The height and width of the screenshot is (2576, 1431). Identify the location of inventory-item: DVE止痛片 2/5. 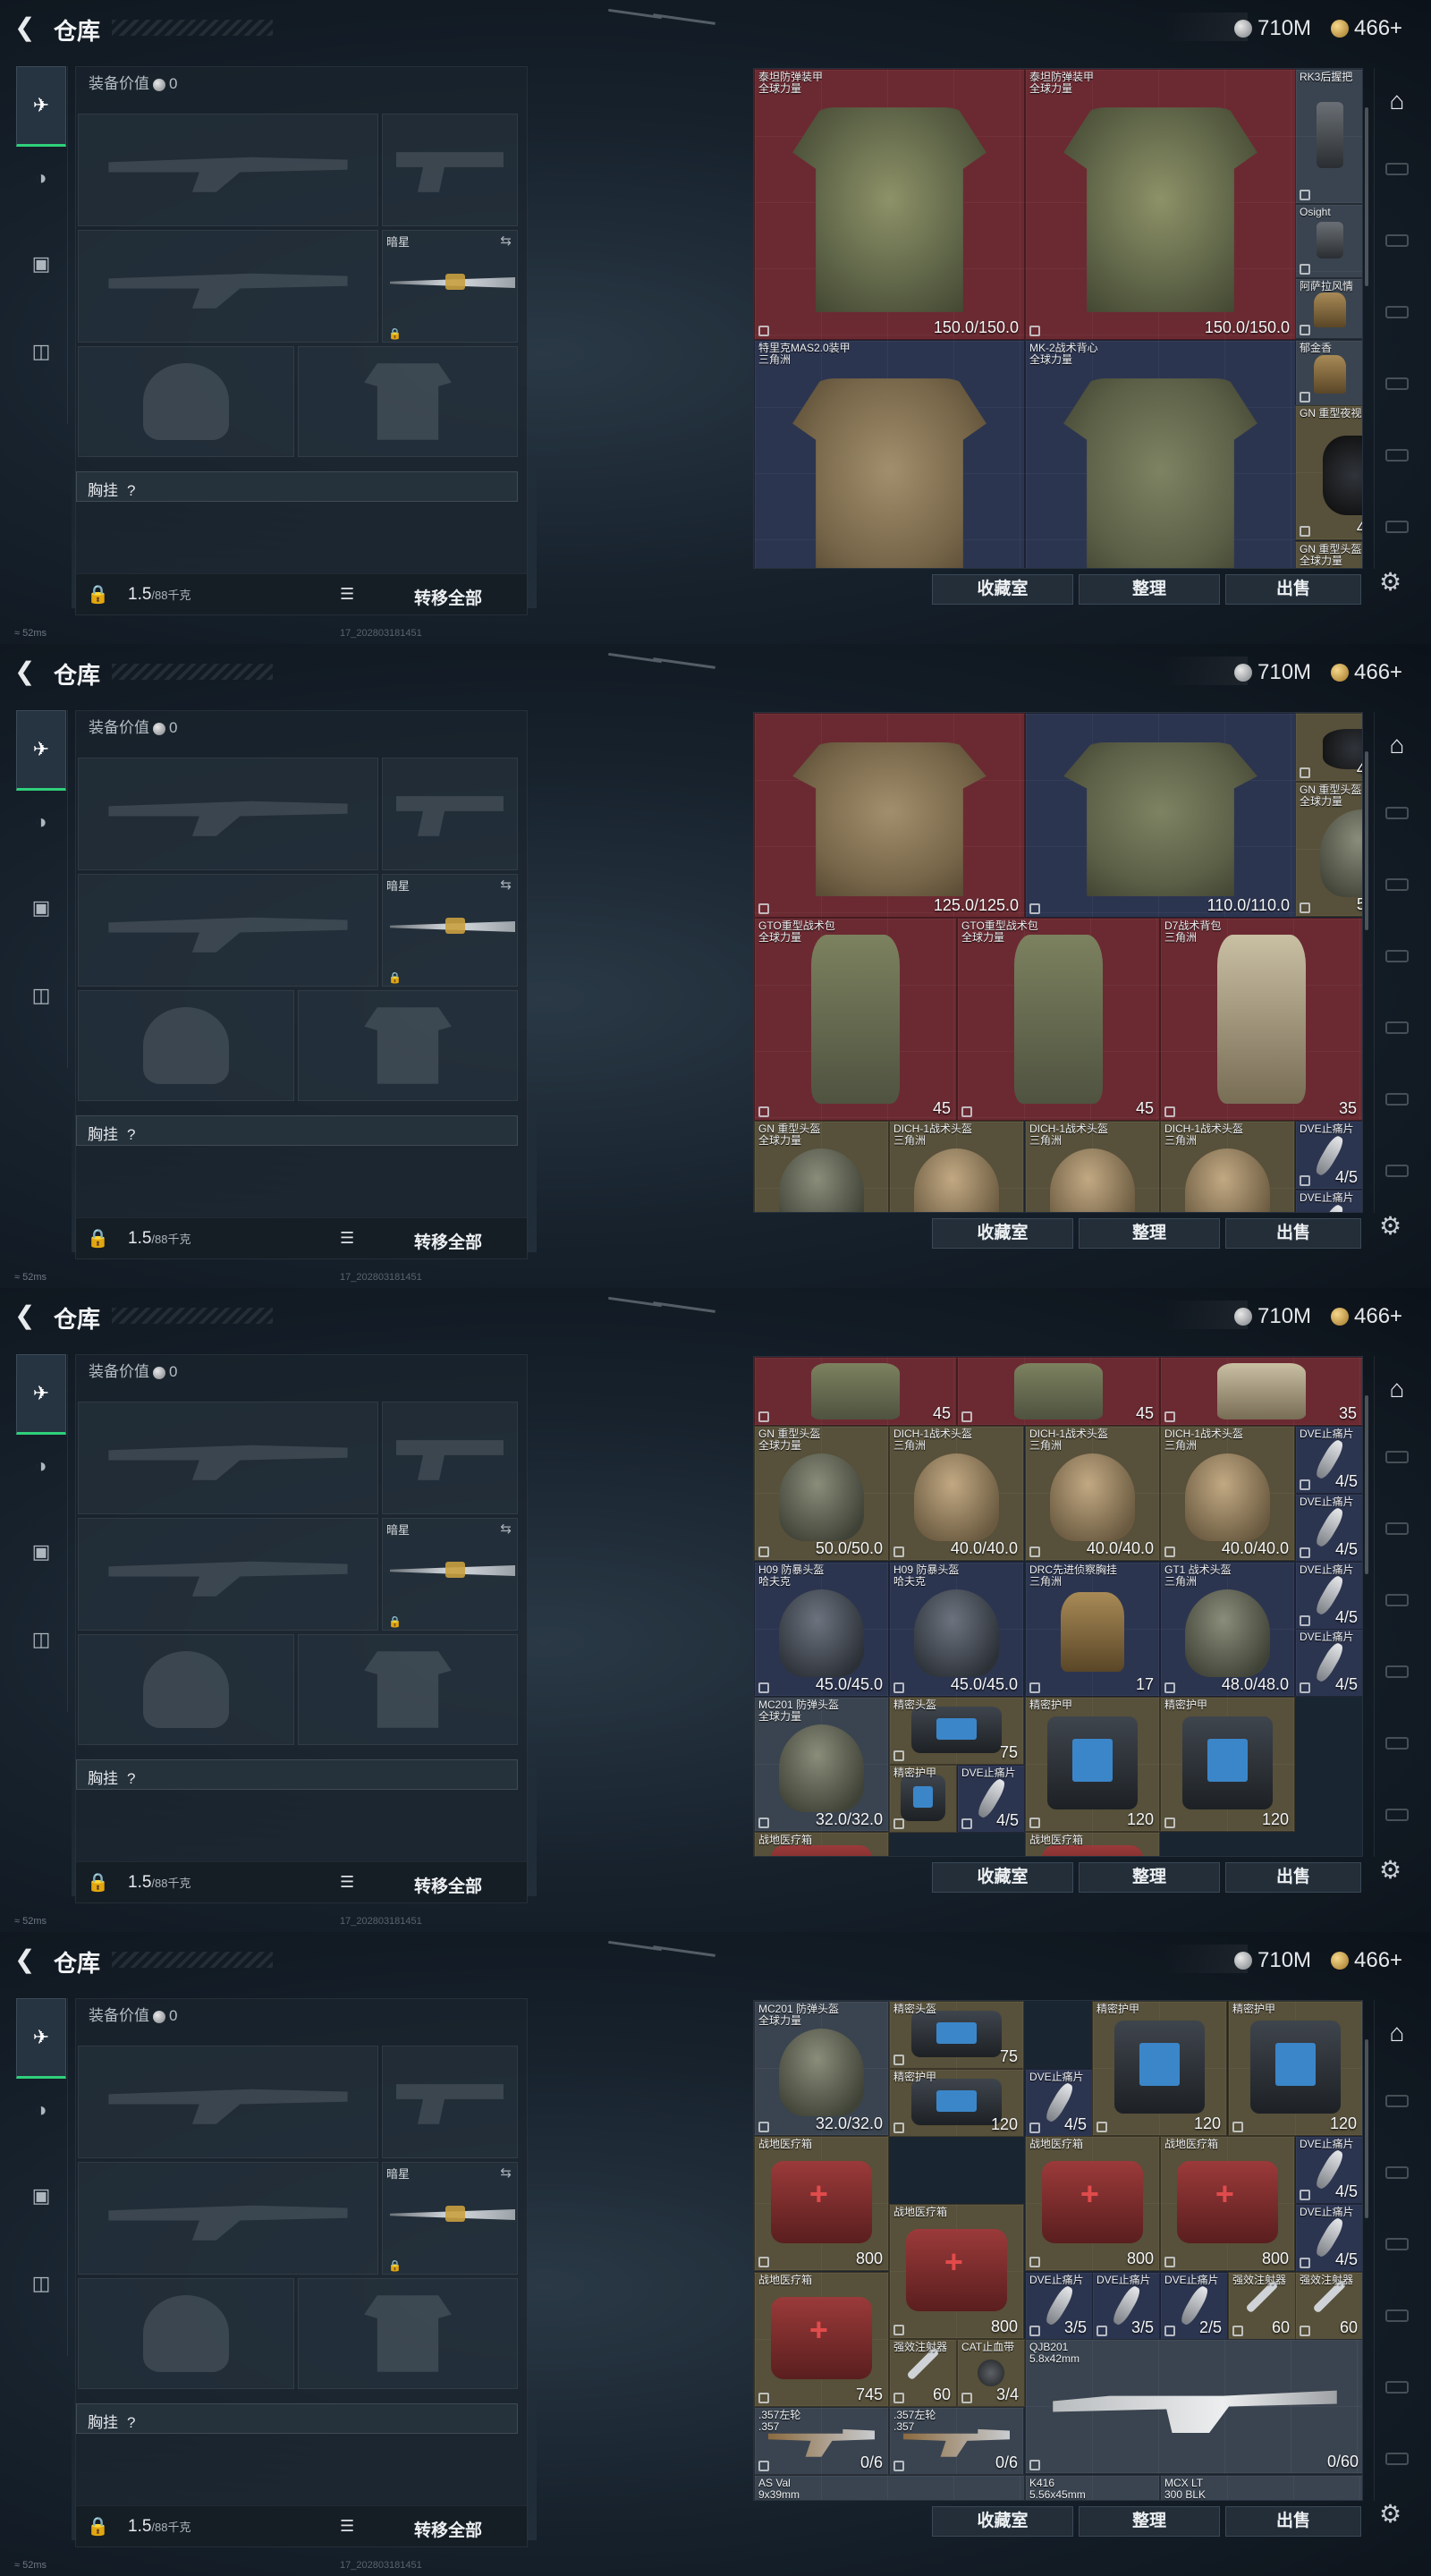
(1194, 2306).